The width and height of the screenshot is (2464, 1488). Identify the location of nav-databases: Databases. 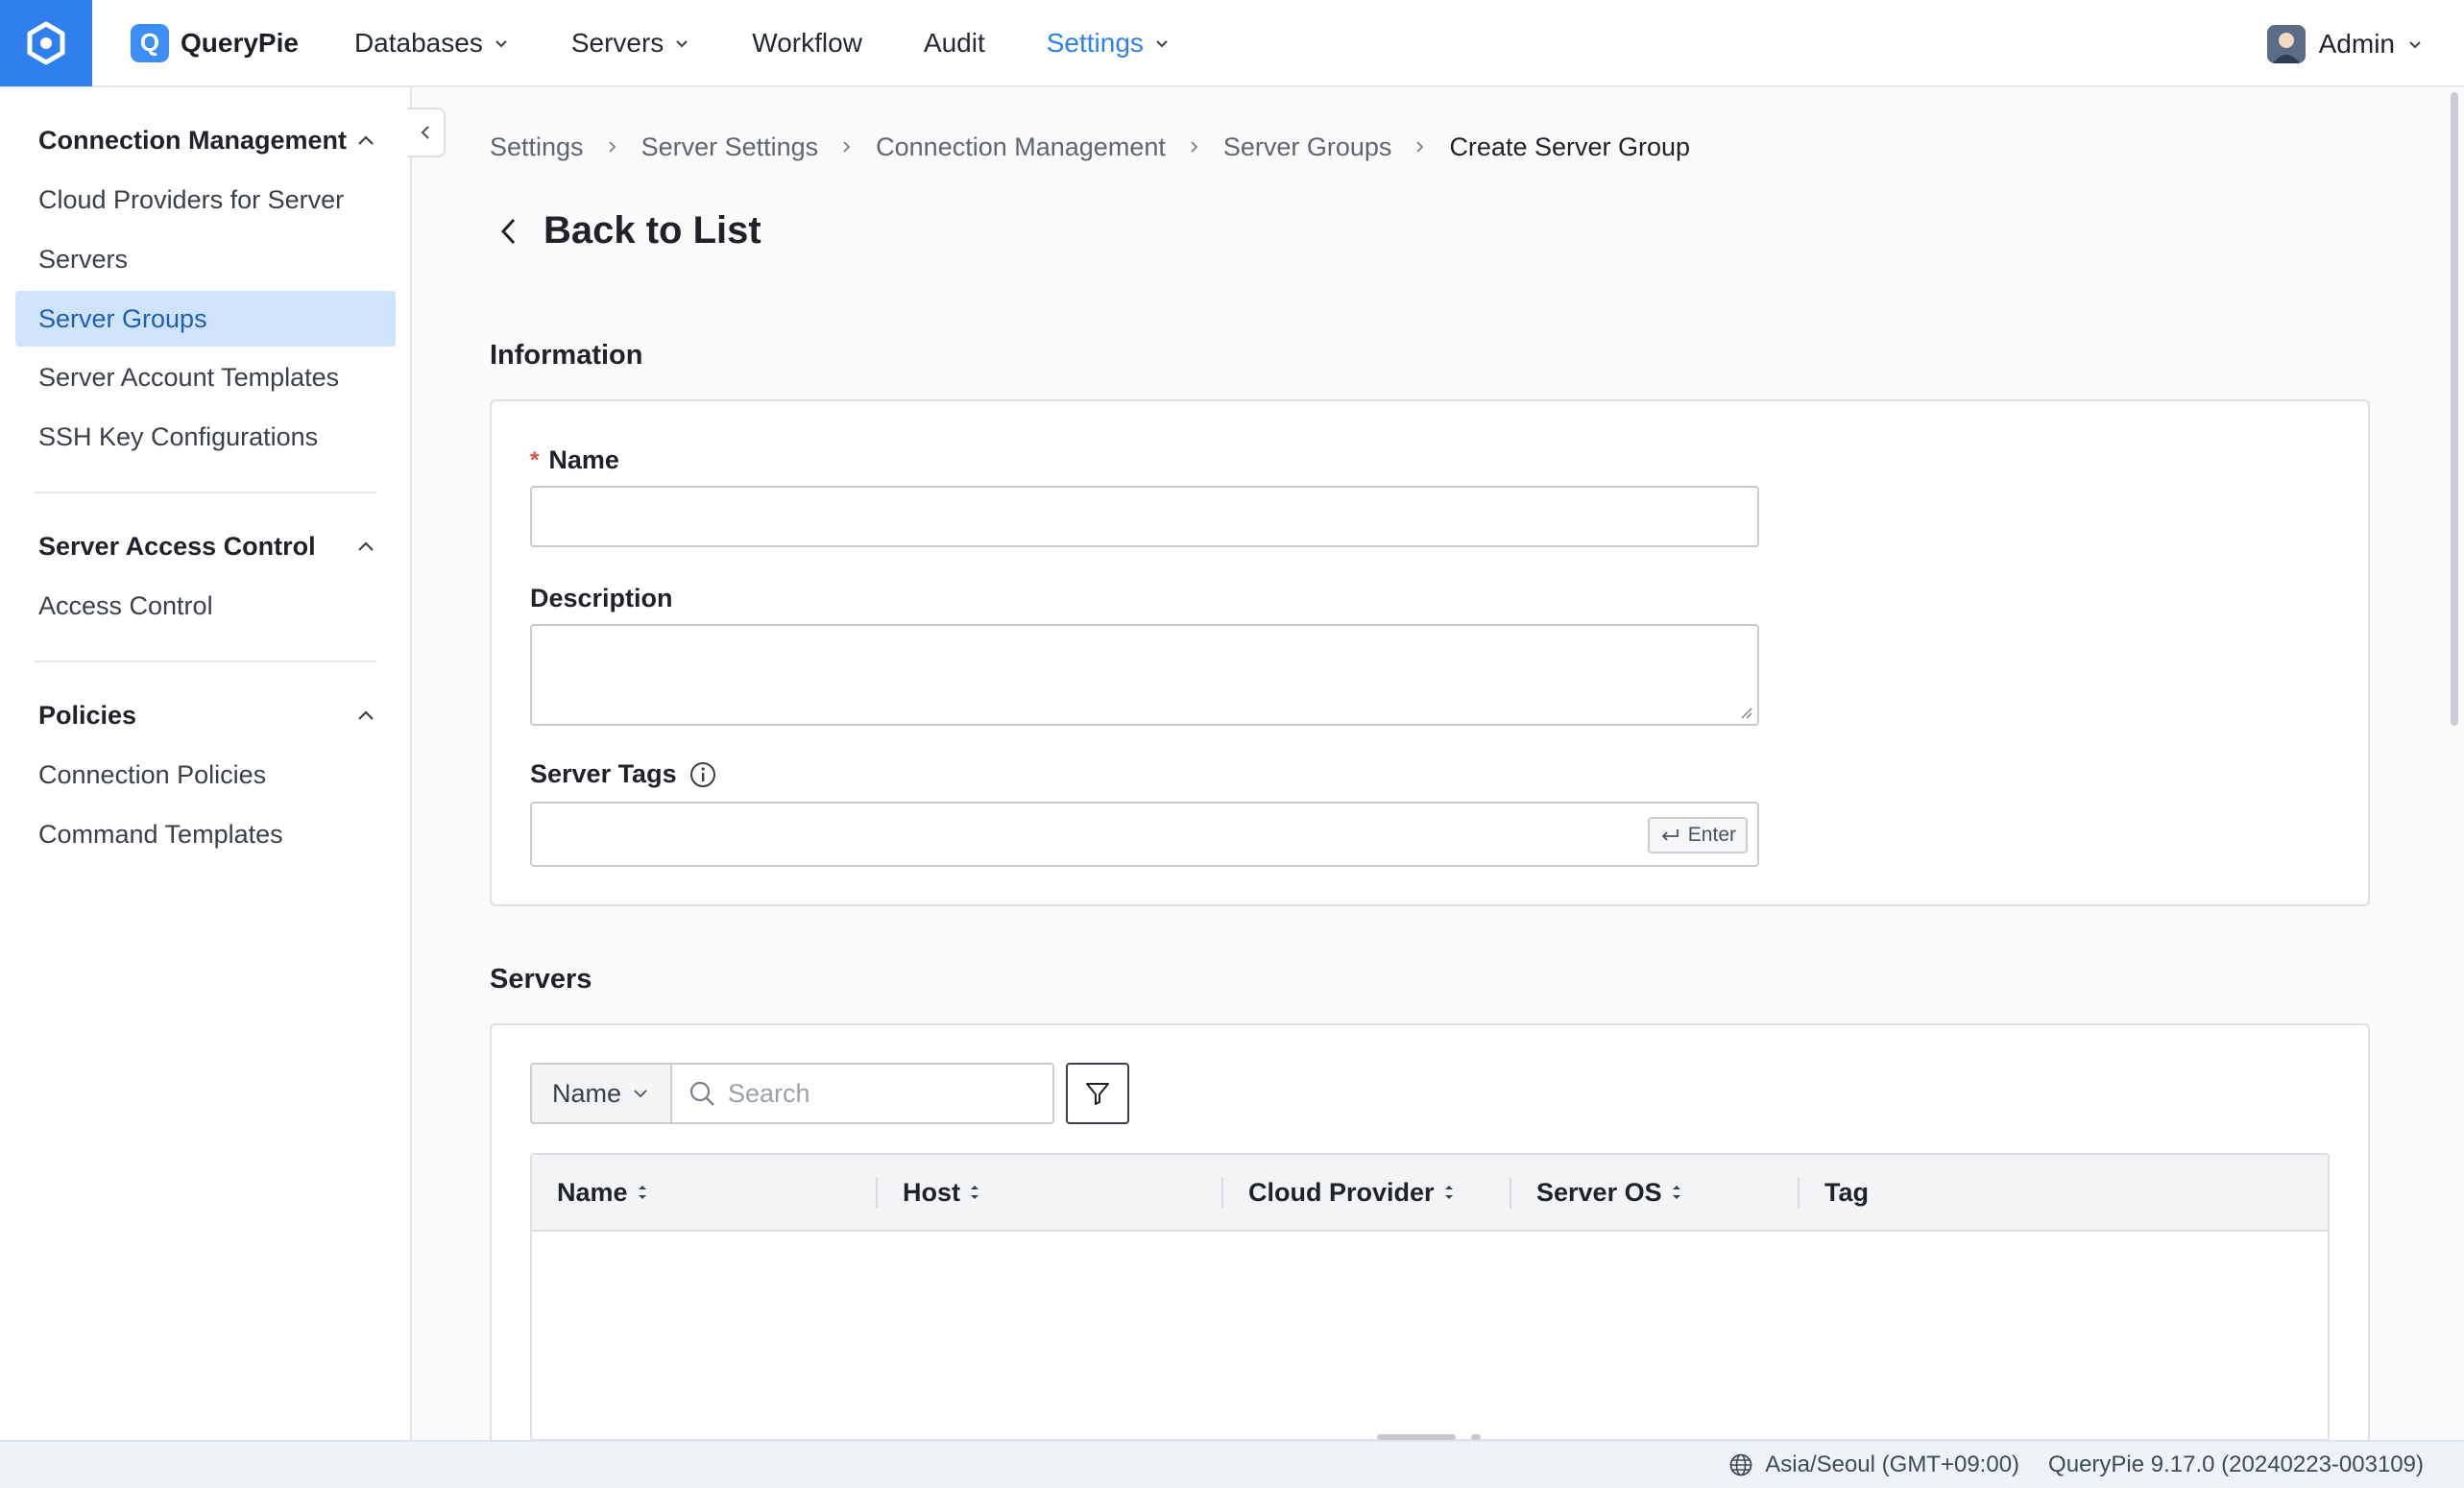
(432, 43).